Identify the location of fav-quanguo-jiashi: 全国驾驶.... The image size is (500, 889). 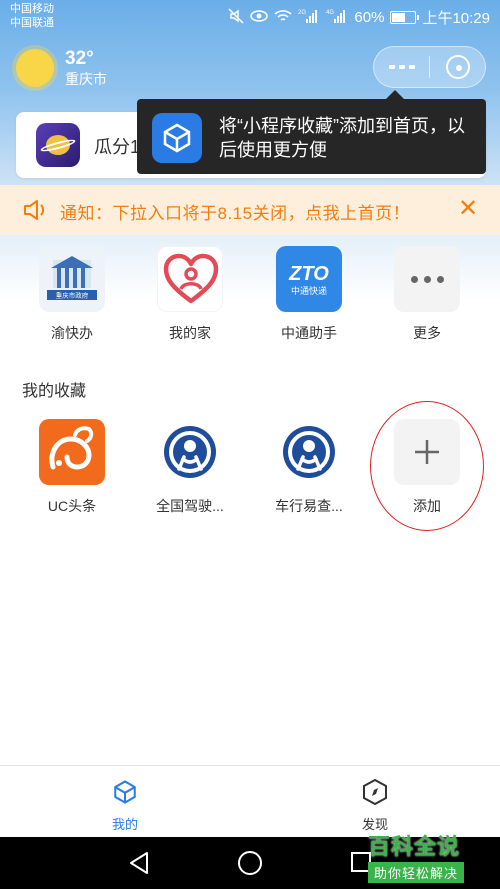
(190, 467).